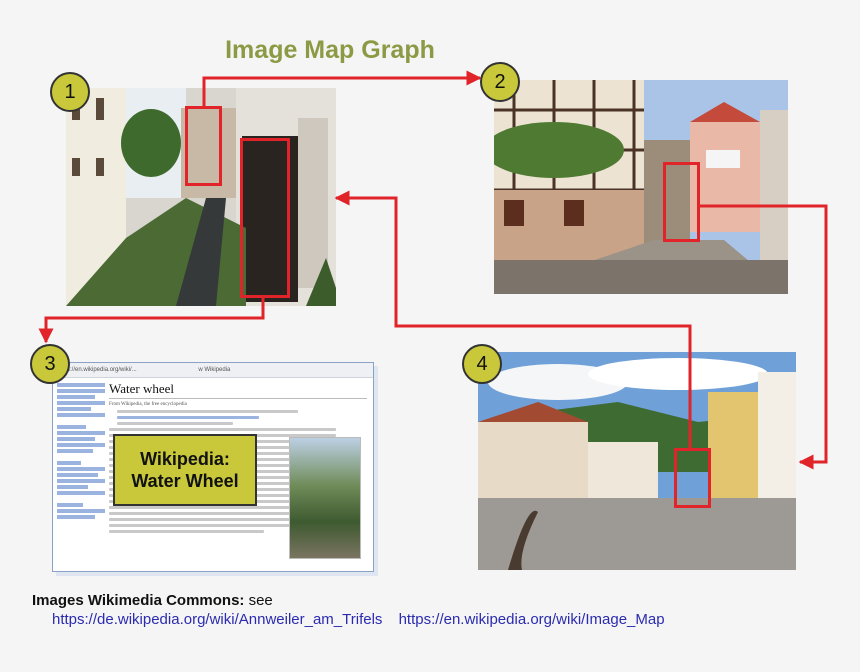  What do you see at coordinates (500, 82) in the screenshot?
I see `node-badge-2: 2` at bounding box center [500, 82].